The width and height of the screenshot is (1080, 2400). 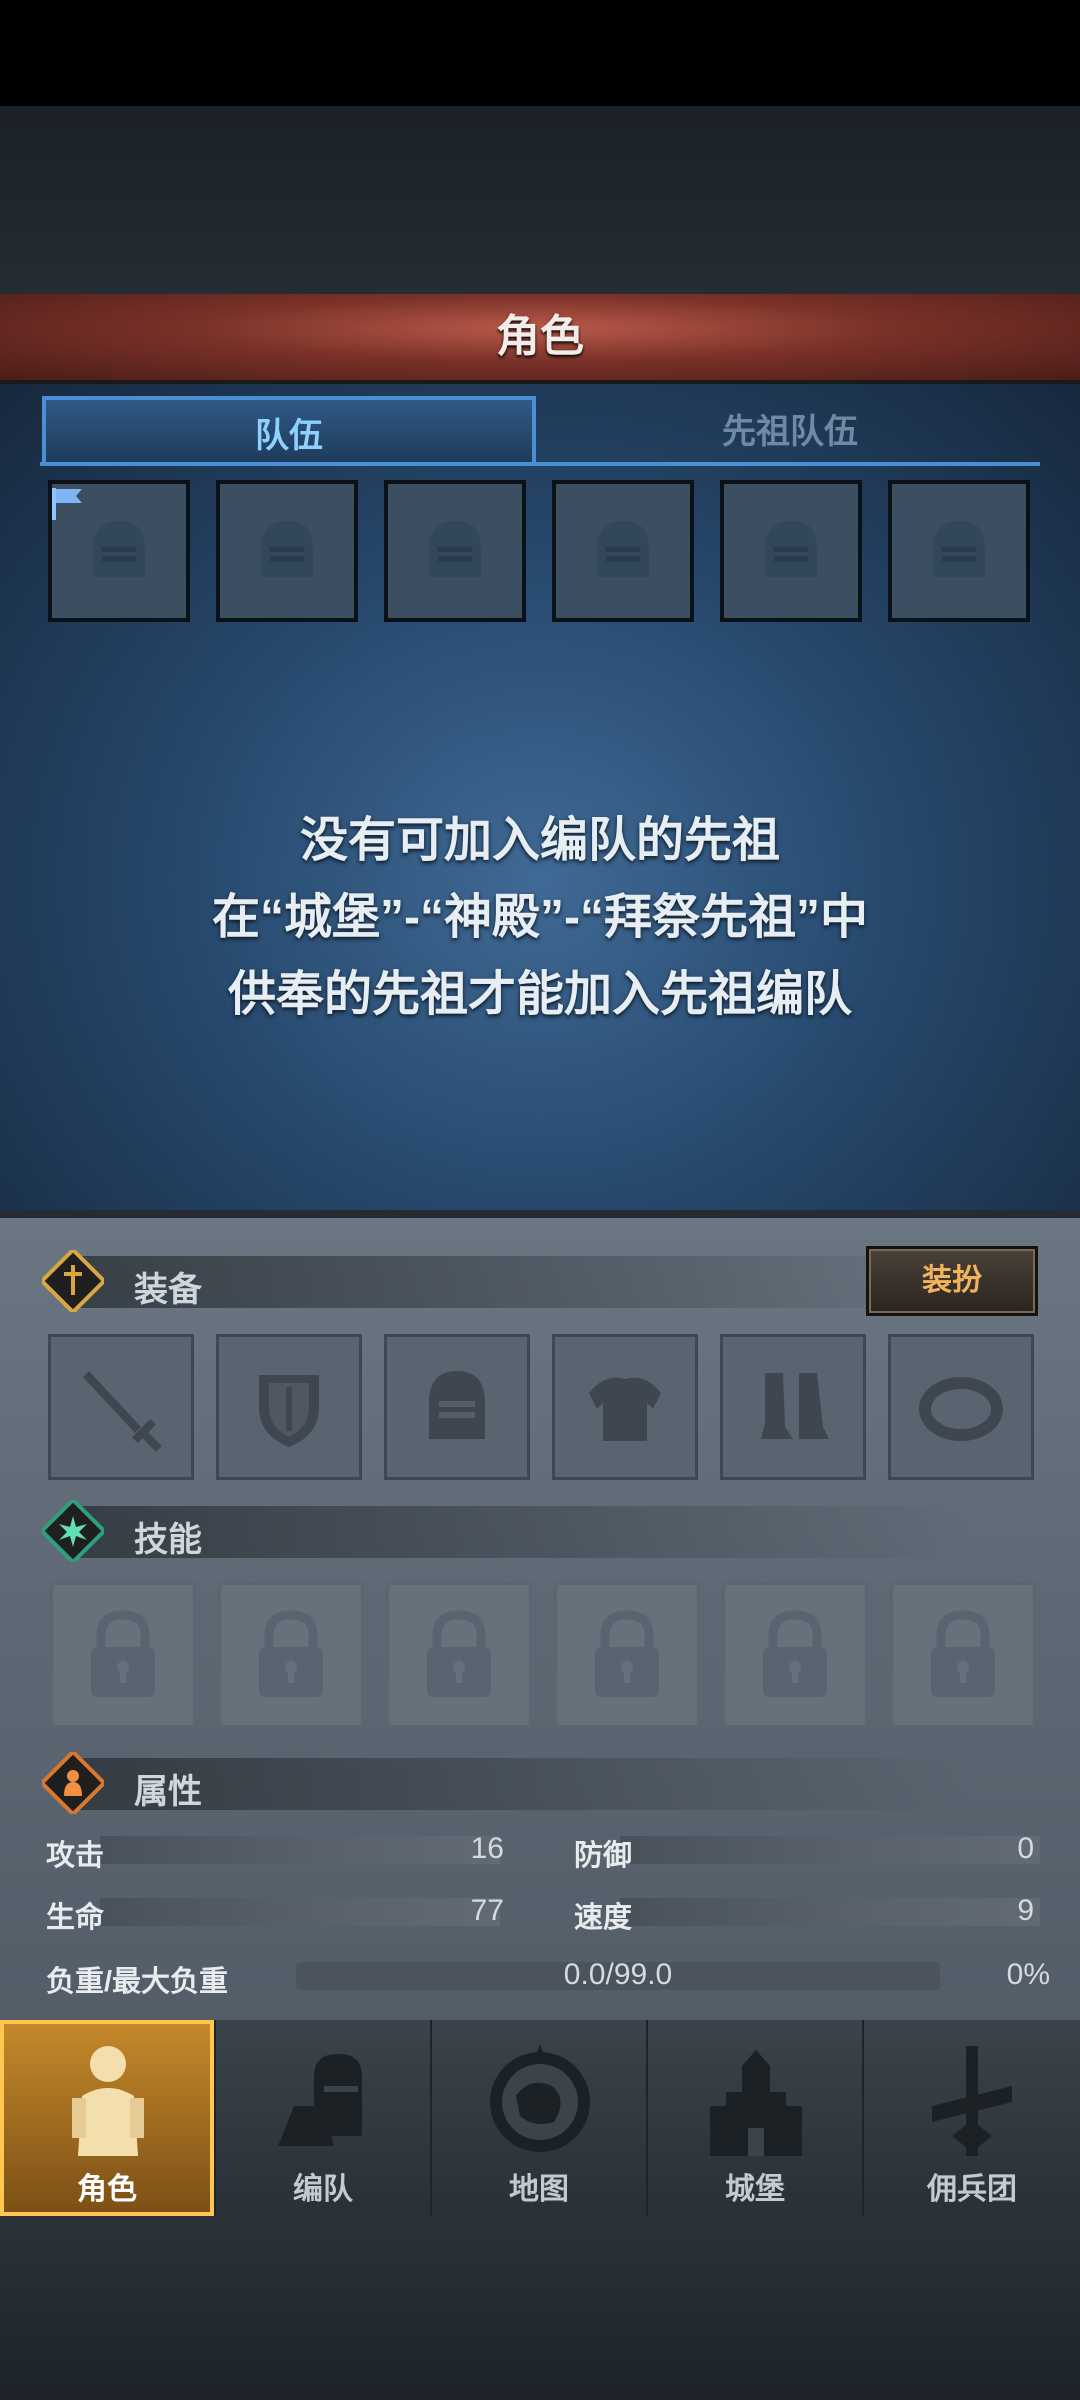 What do you see at coordinates (168, 1540) in the screenshot?
I see `skills-title: 技能` at bounding box center [168, 1540].